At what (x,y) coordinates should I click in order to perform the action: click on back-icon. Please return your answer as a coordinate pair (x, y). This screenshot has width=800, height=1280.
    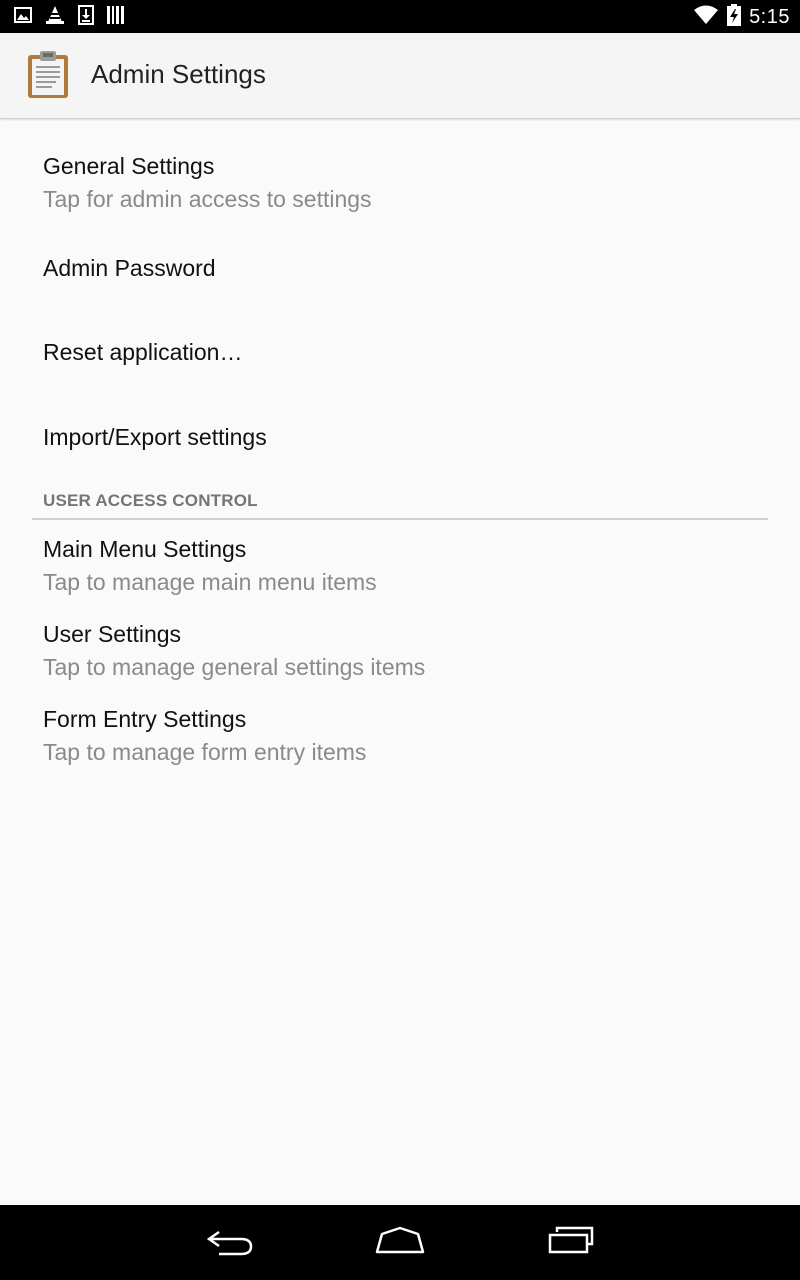
    Looking at the image, I should click on (230, 1243).